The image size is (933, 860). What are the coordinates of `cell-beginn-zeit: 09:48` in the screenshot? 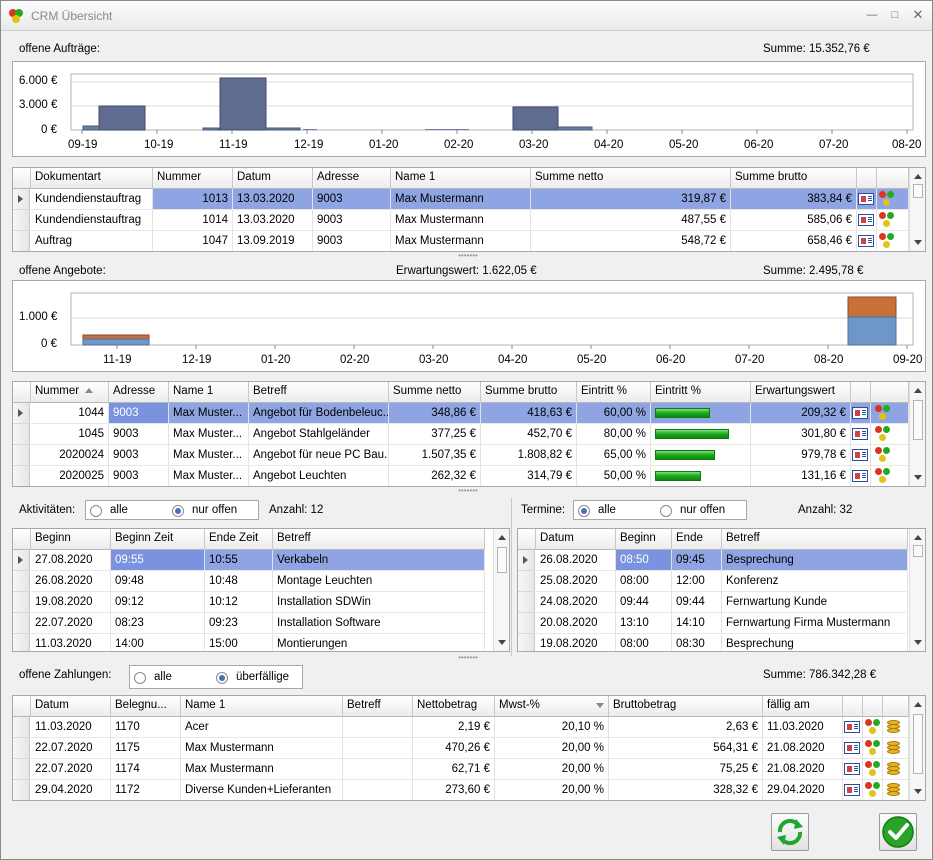 It's located at (158, 581).